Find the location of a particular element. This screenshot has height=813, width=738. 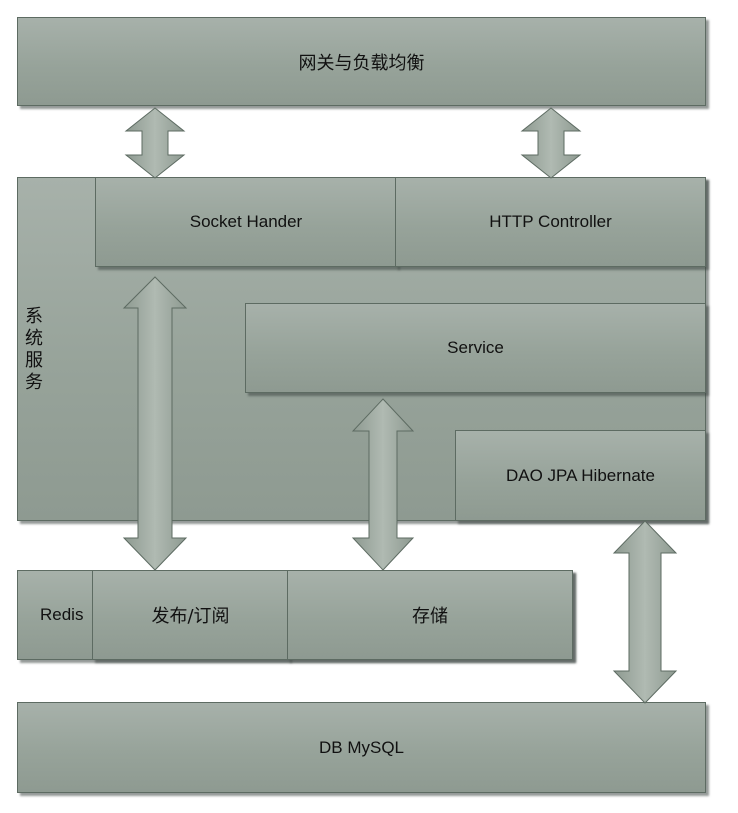

arrow-socket-pubsub is located at coordinates (155, 423).